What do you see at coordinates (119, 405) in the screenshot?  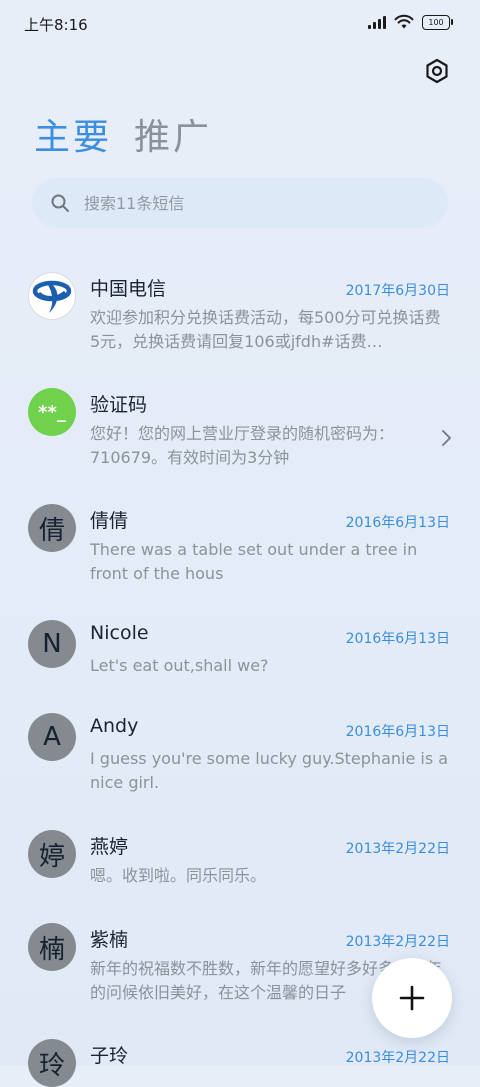 I see `contact-name: 验证码` at bounding box center [119, 405].